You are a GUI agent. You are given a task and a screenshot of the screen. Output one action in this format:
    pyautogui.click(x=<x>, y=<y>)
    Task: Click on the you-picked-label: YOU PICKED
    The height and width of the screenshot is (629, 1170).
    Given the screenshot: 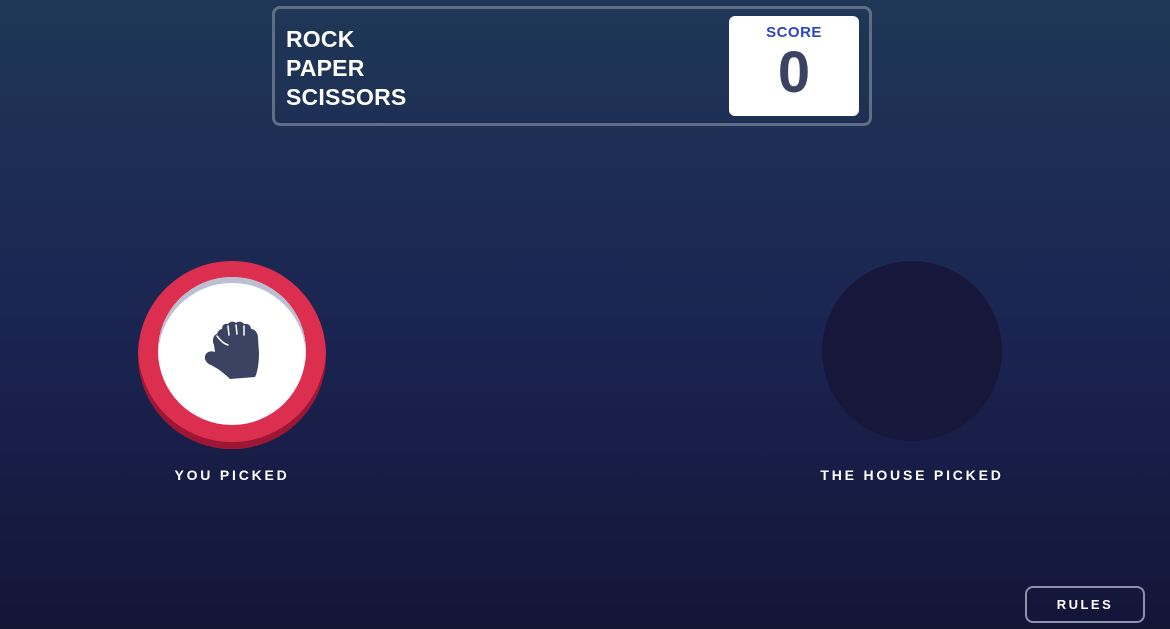 What is the action you would take?
    pyautogui.click(x=232, y=475)
    